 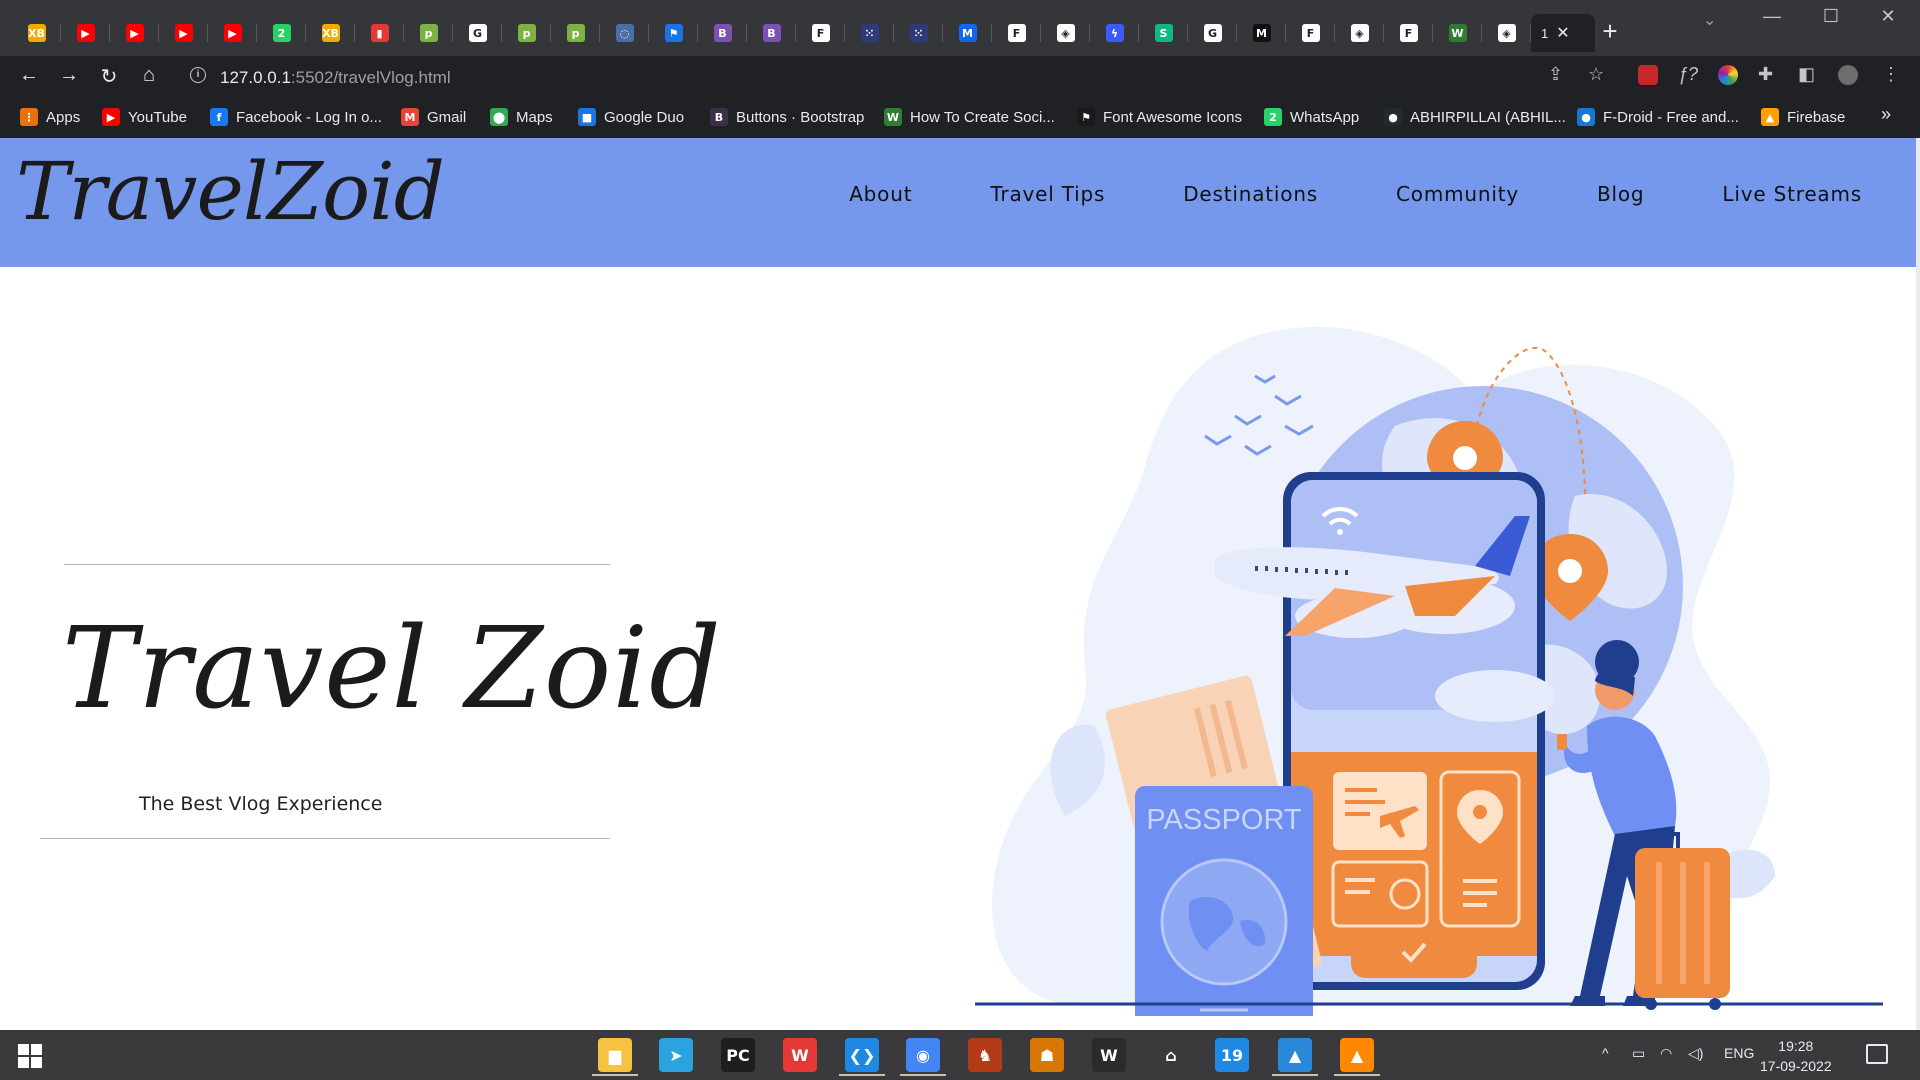 I want to click on share-icon: ⇪, so click(x=1555, y=74).